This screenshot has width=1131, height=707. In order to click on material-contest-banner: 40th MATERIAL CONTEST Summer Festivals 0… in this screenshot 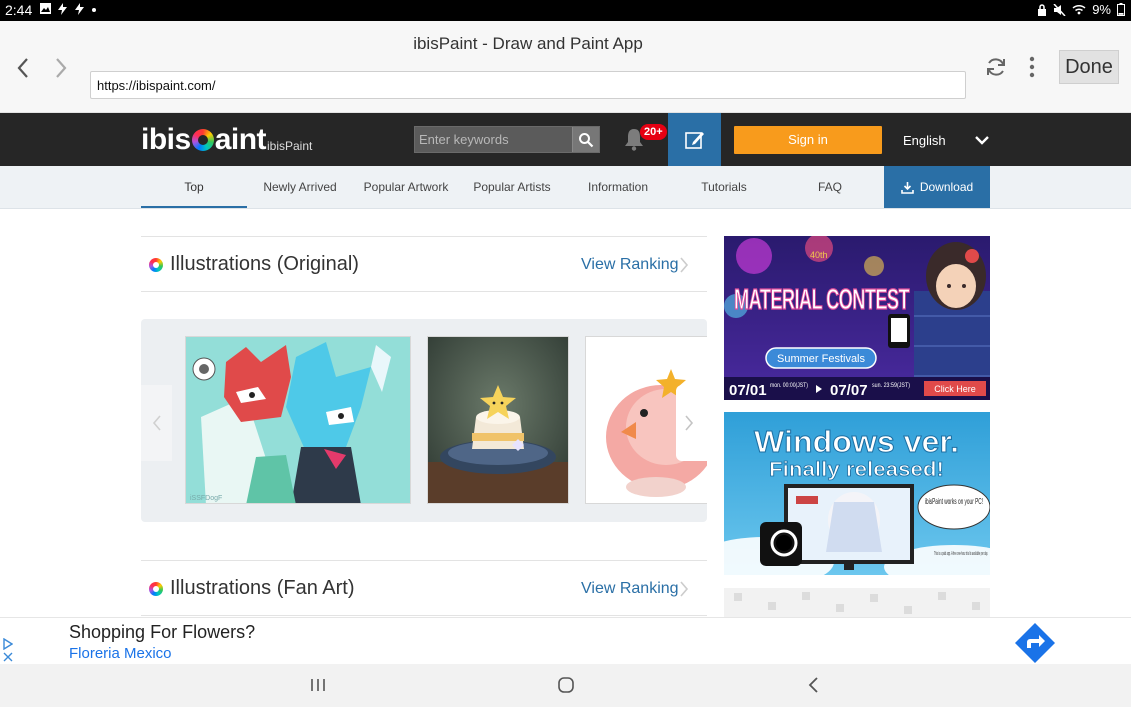, I will do `click(857, 318)`.